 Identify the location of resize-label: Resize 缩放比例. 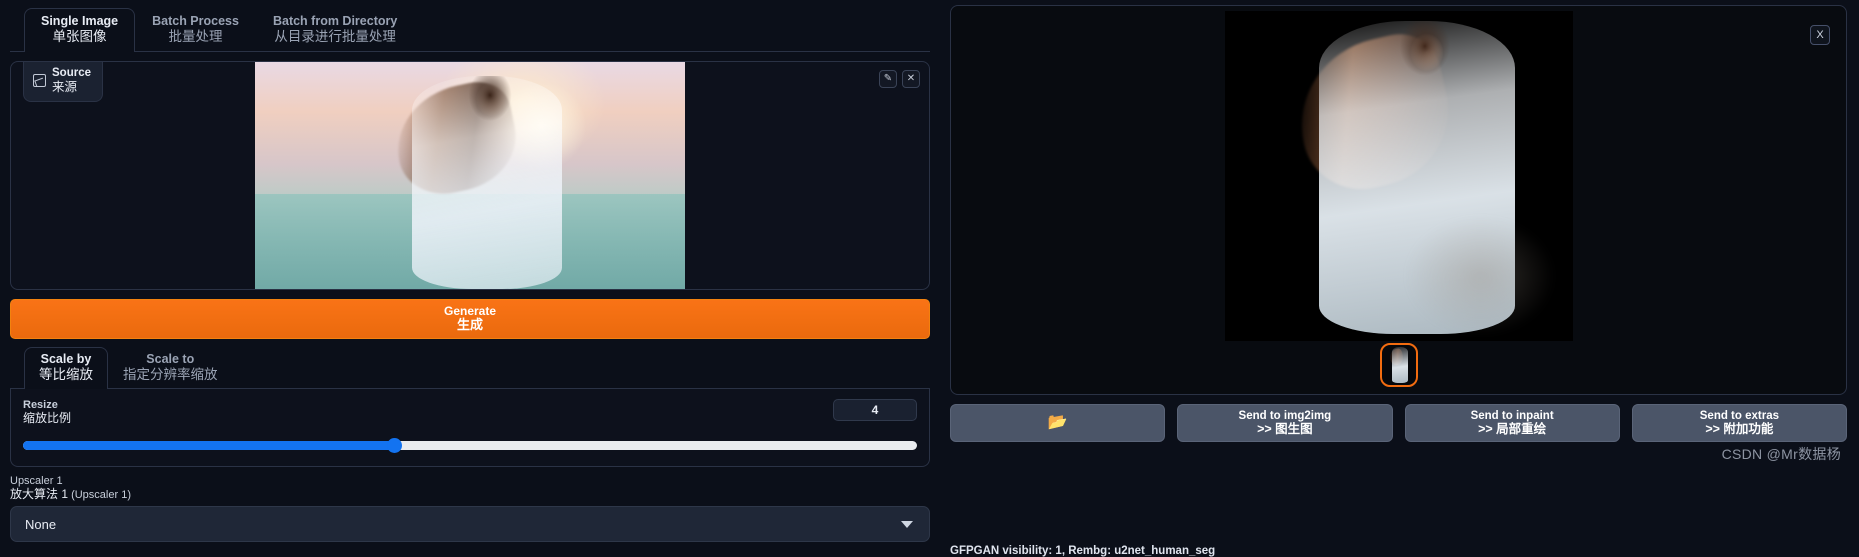
(470, 412).